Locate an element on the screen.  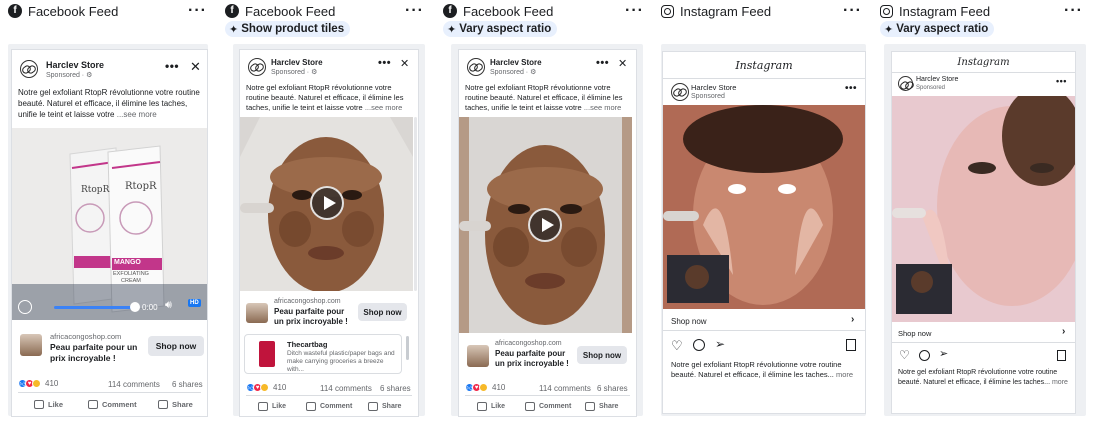
replay-icon is located at coordinates (25, 307).